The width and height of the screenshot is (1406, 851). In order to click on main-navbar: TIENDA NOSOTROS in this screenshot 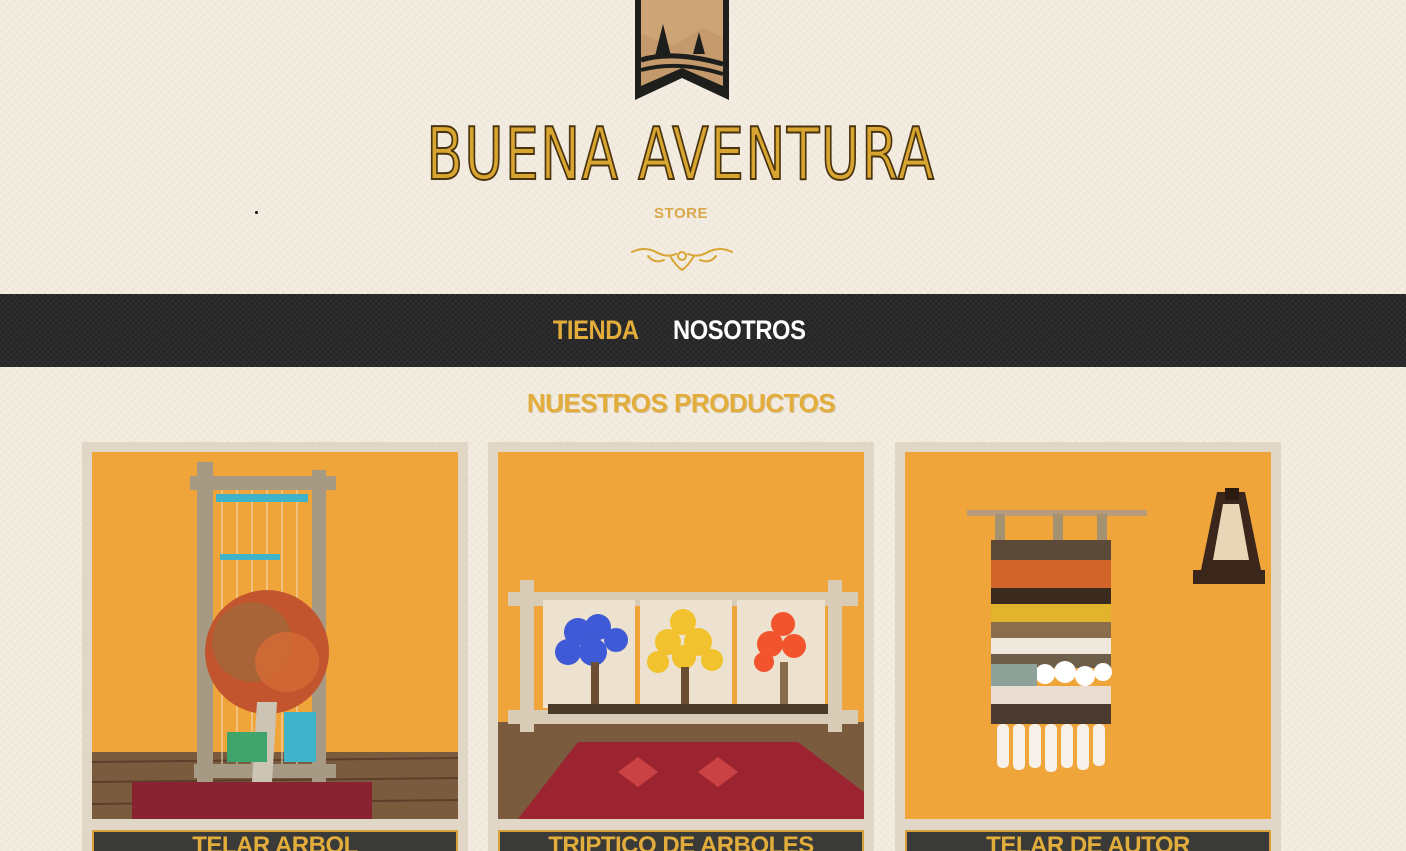, I will do `click(703, 330)`.